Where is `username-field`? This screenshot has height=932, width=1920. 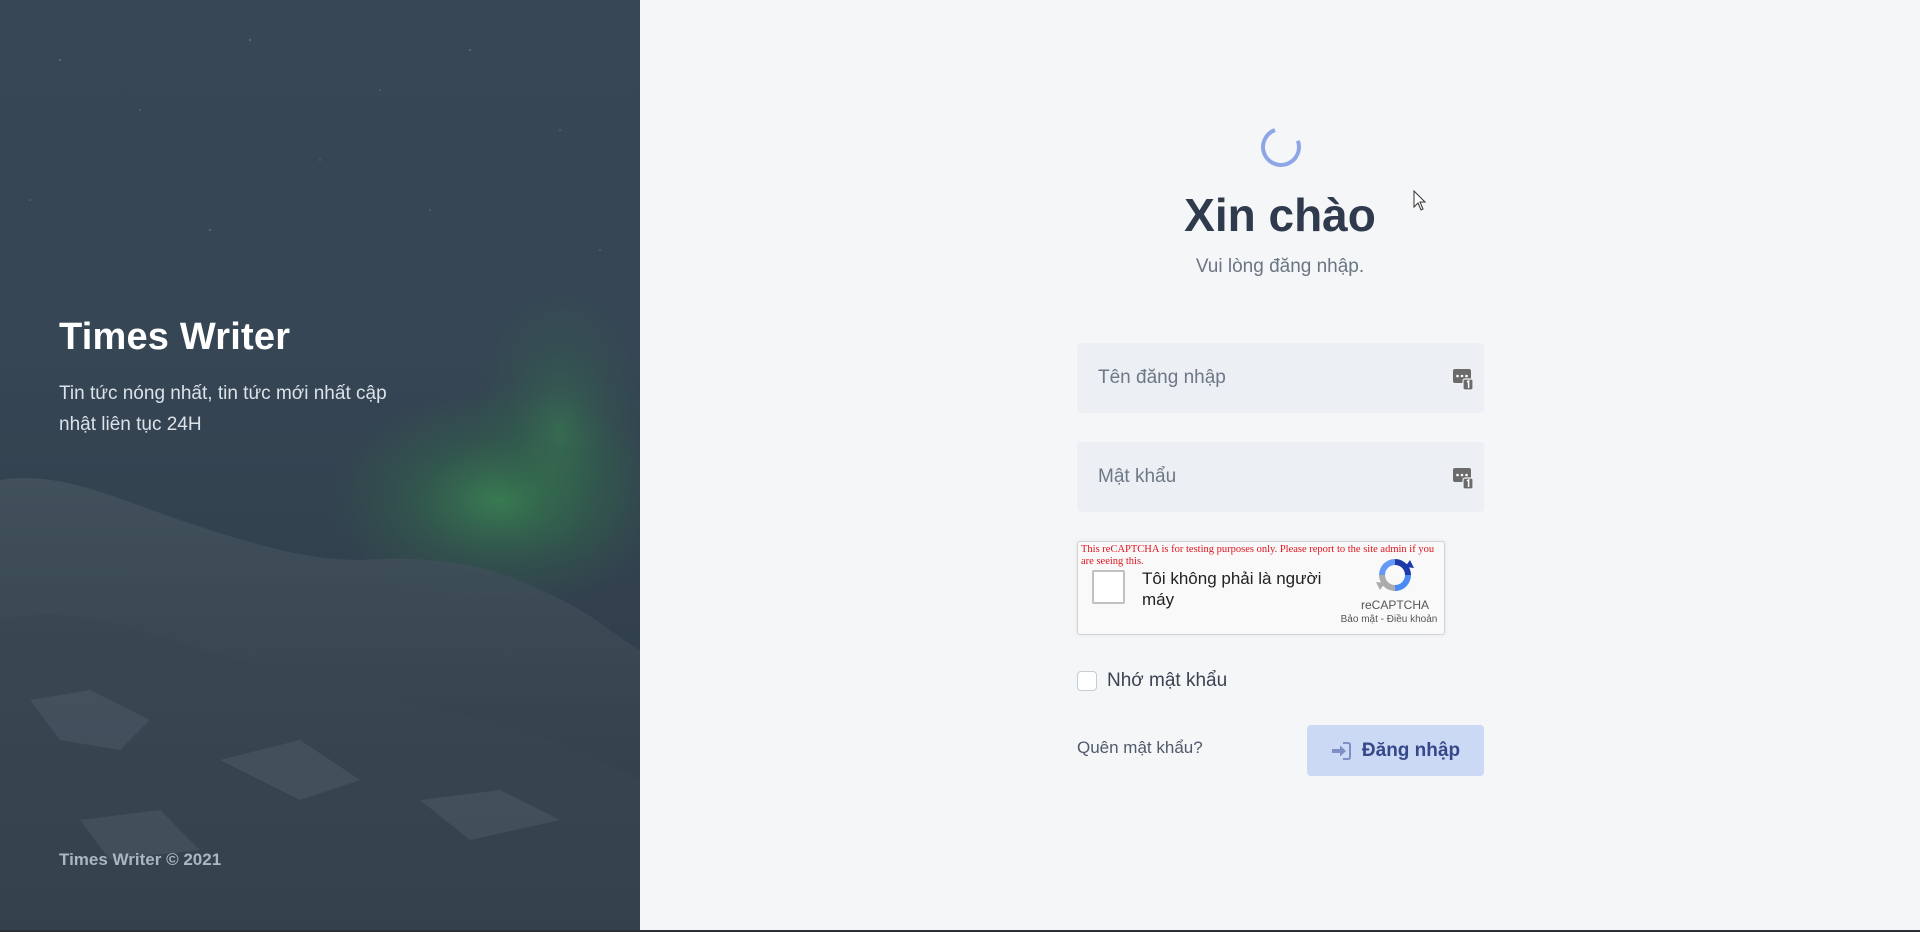
username-field is located at coordinates (1280, 378).